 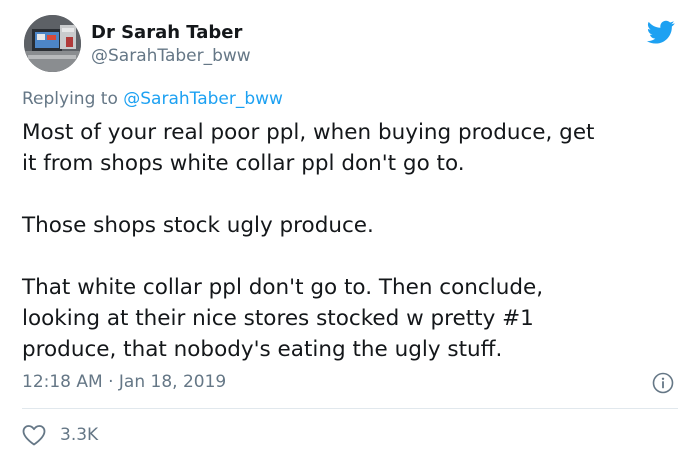 I want to click on author-handle: @SarahTaber_bww, so click(x=171, y=56).